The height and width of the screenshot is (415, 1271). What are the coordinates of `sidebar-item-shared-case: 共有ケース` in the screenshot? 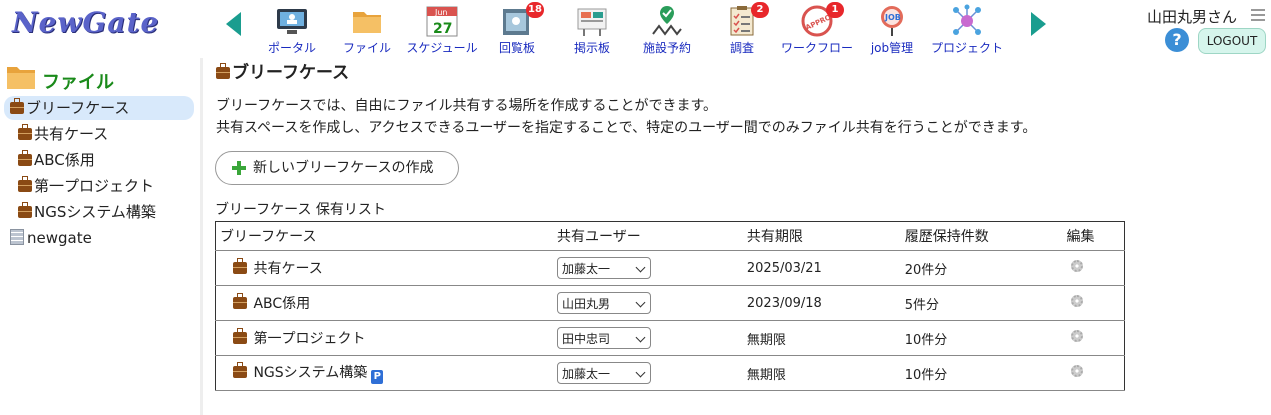 It's located at (63, 134).